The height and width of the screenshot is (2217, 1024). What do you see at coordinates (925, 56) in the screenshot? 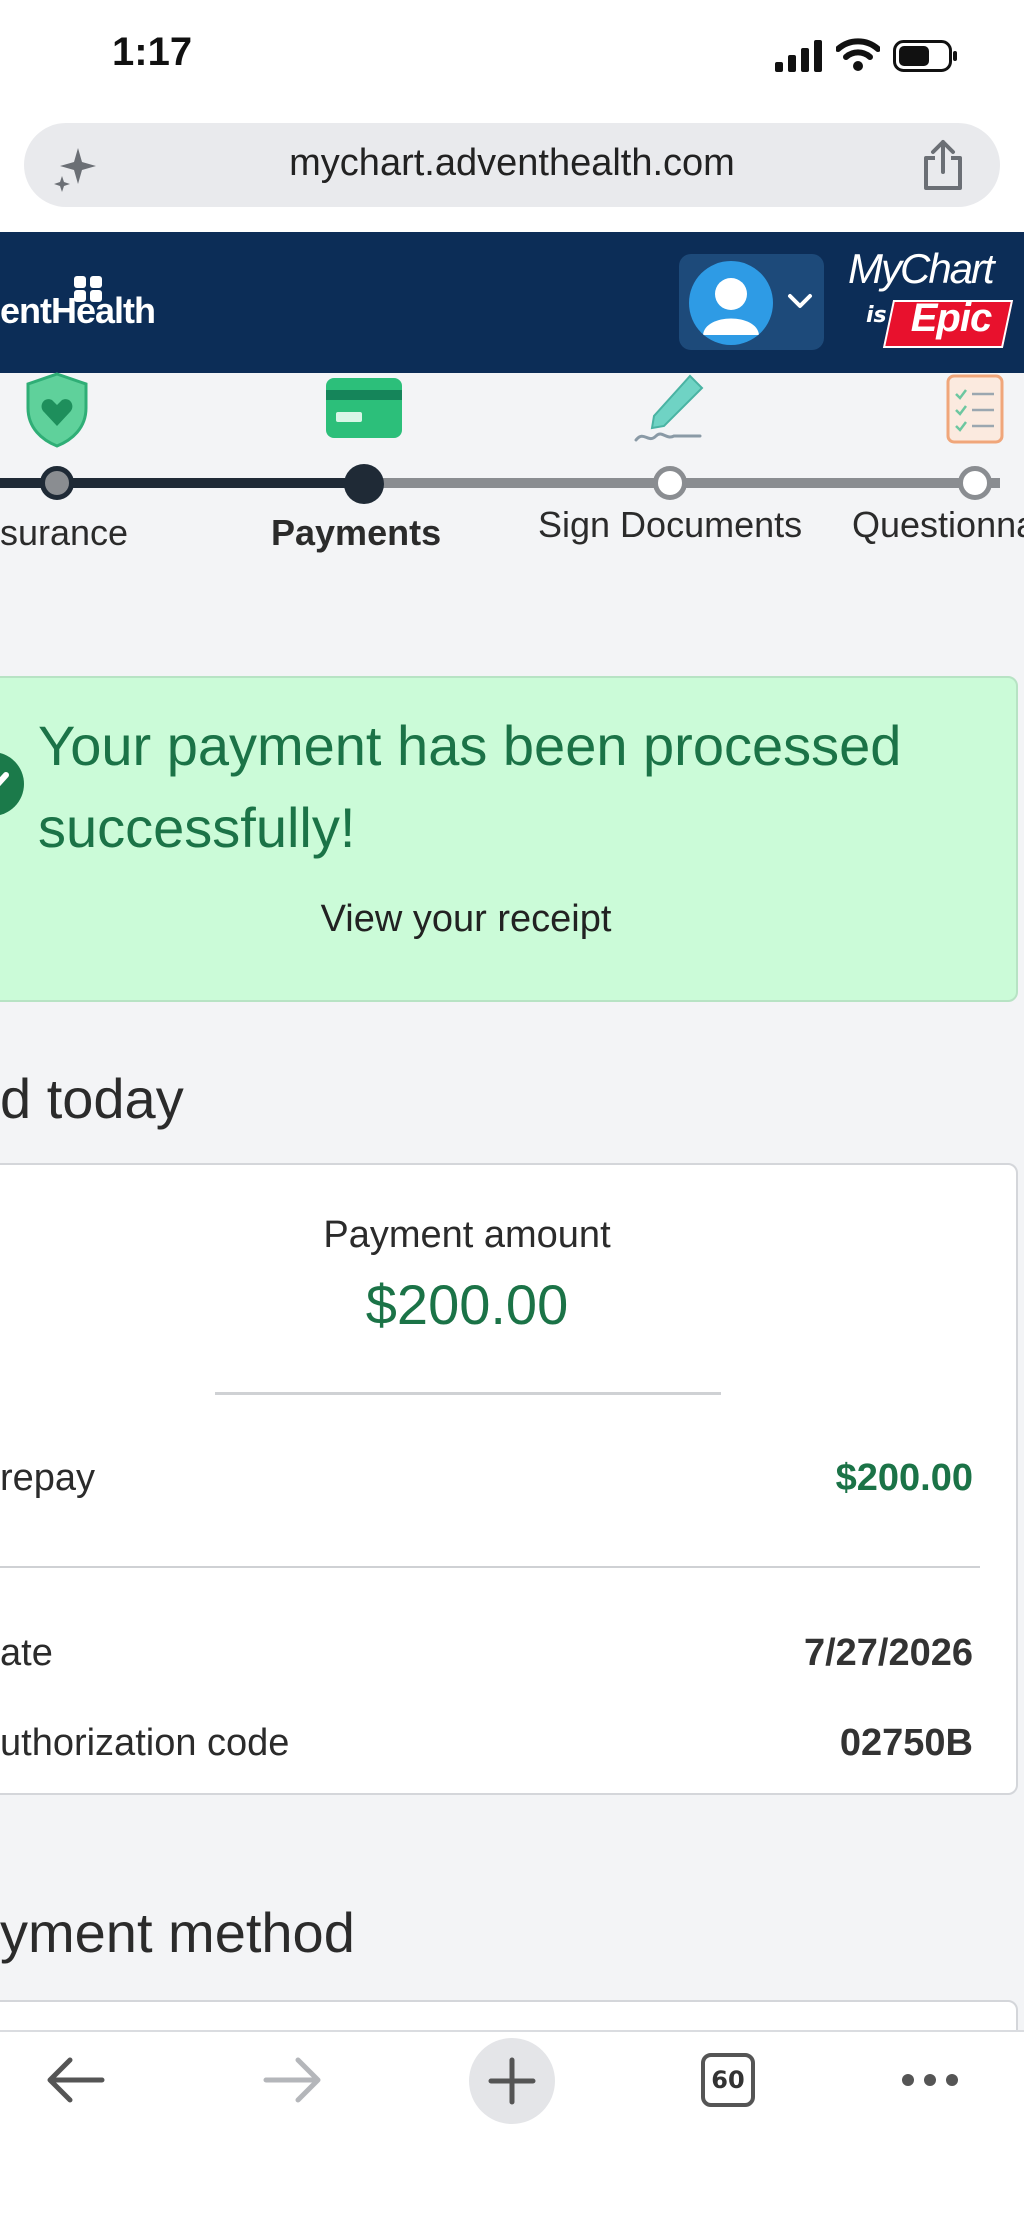
I see `battery-icon` at bounding box center [925, 56].